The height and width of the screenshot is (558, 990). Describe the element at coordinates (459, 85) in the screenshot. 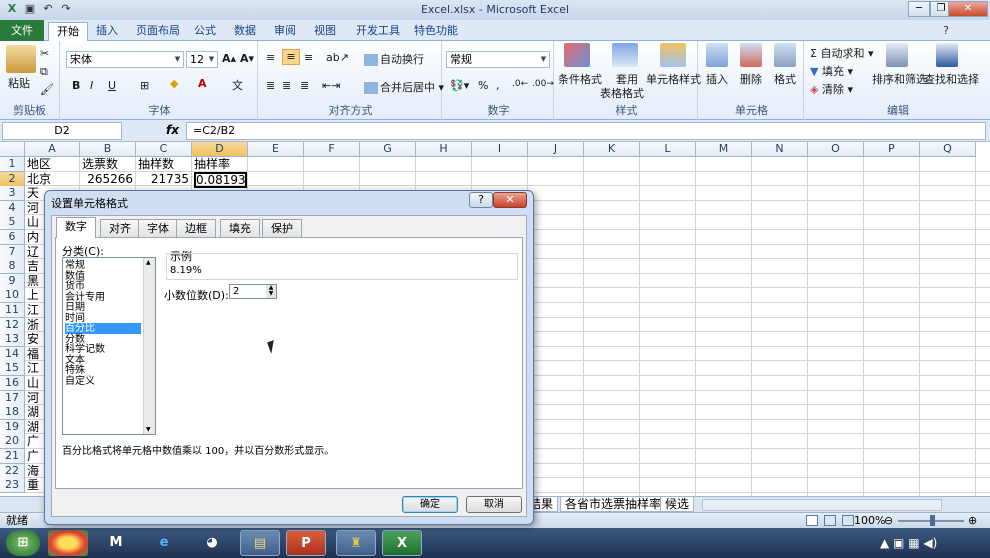

I see `currency-icon: 💱▾` at that location.